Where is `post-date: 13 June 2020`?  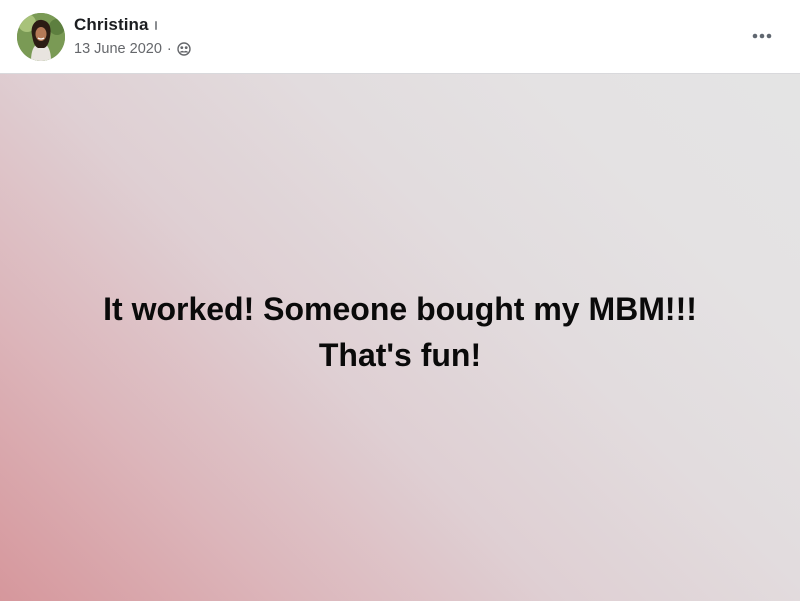
post-date: 13 June 2020 is located at coordinates (118, 49).